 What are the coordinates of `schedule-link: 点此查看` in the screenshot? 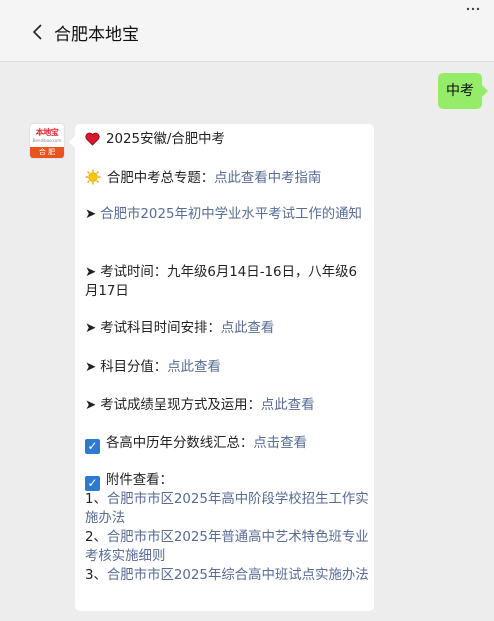 It's located at (248, 328).